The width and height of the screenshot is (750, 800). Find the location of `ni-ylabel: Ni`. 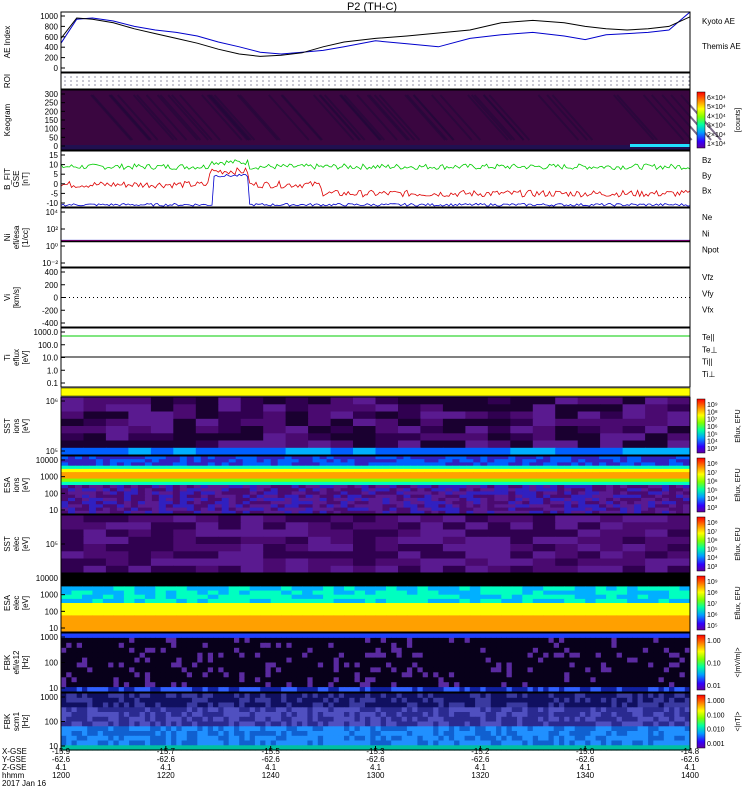

ni-ylabel: Ni is located at coordinates (7, 238).